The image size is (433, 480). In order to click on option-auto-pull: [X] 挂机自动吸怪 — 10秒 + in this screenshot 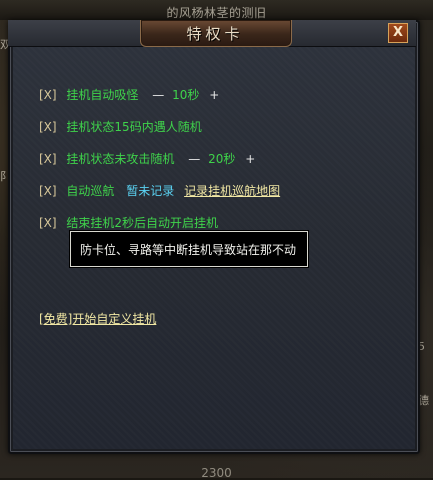, I will do `click(129, 94)`.